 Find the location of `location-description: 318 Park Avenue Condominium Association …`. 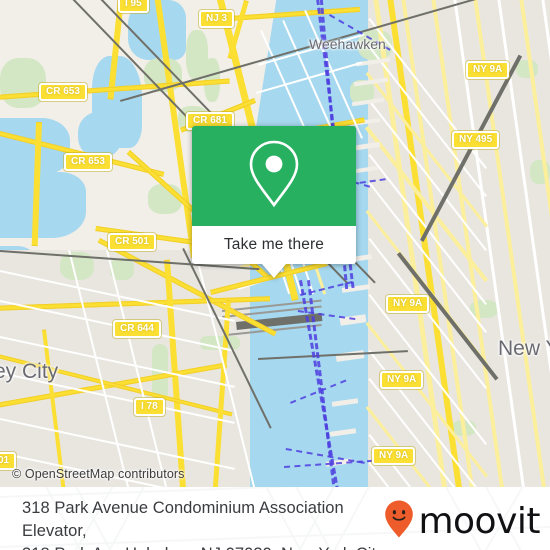

location-description: 318 Park Avenue Condominium Association … is located at coordinates (217, 523).